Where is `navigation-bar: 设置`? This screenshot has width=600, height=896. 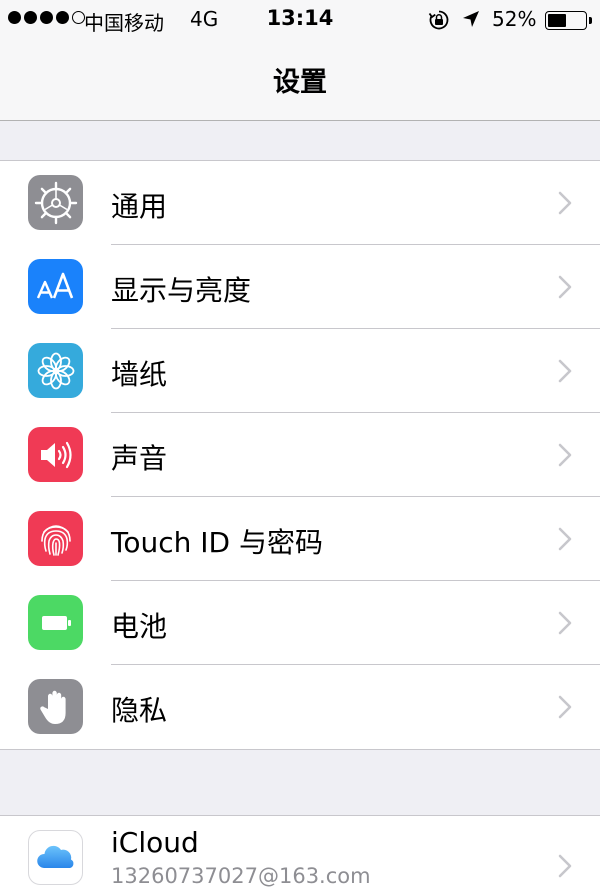 navigation-bar: 设置 is located at coordinates (300, 80).